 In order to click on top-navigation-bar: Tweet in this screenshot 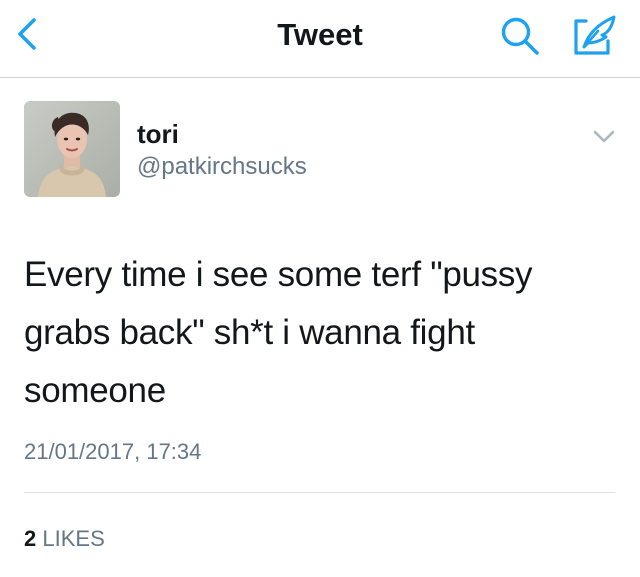, I will do `click(320, 39)`.